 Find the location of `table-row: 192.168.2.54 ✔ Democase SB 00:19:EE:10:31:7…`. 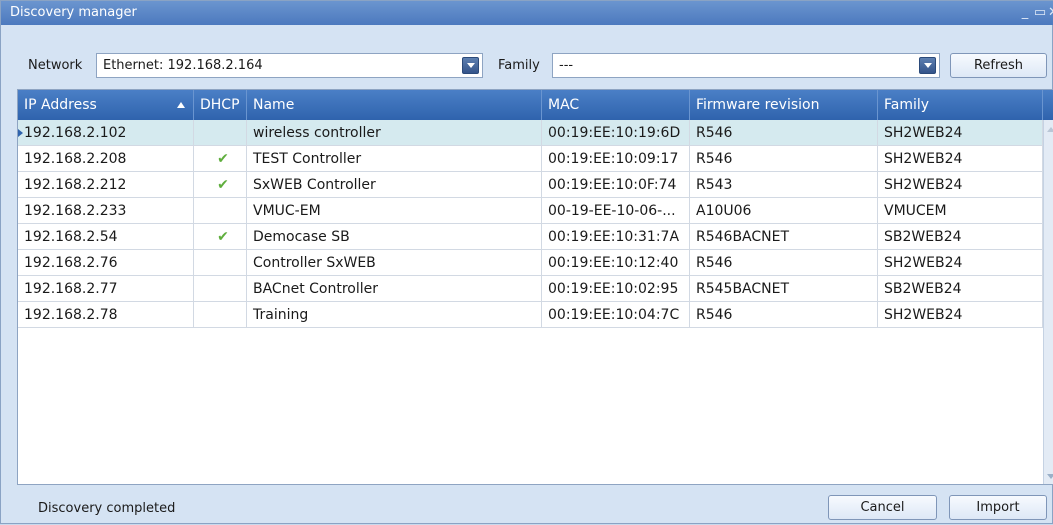

table-row: 192.168.2.54 ✔ Democase SB 00:19:EE:10:31:7… is located at coordinates (530, 237).